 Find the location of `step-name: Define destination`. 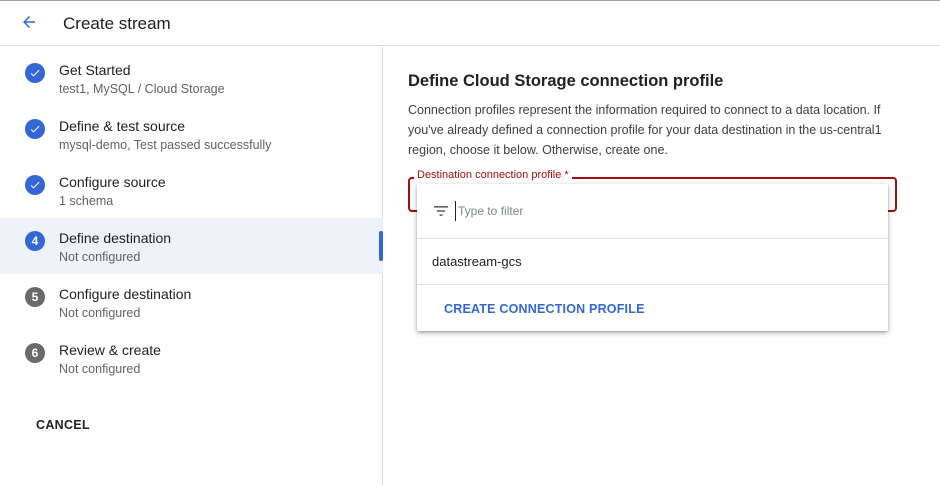

step-name: Define destination is located at coordinates (115, 238).